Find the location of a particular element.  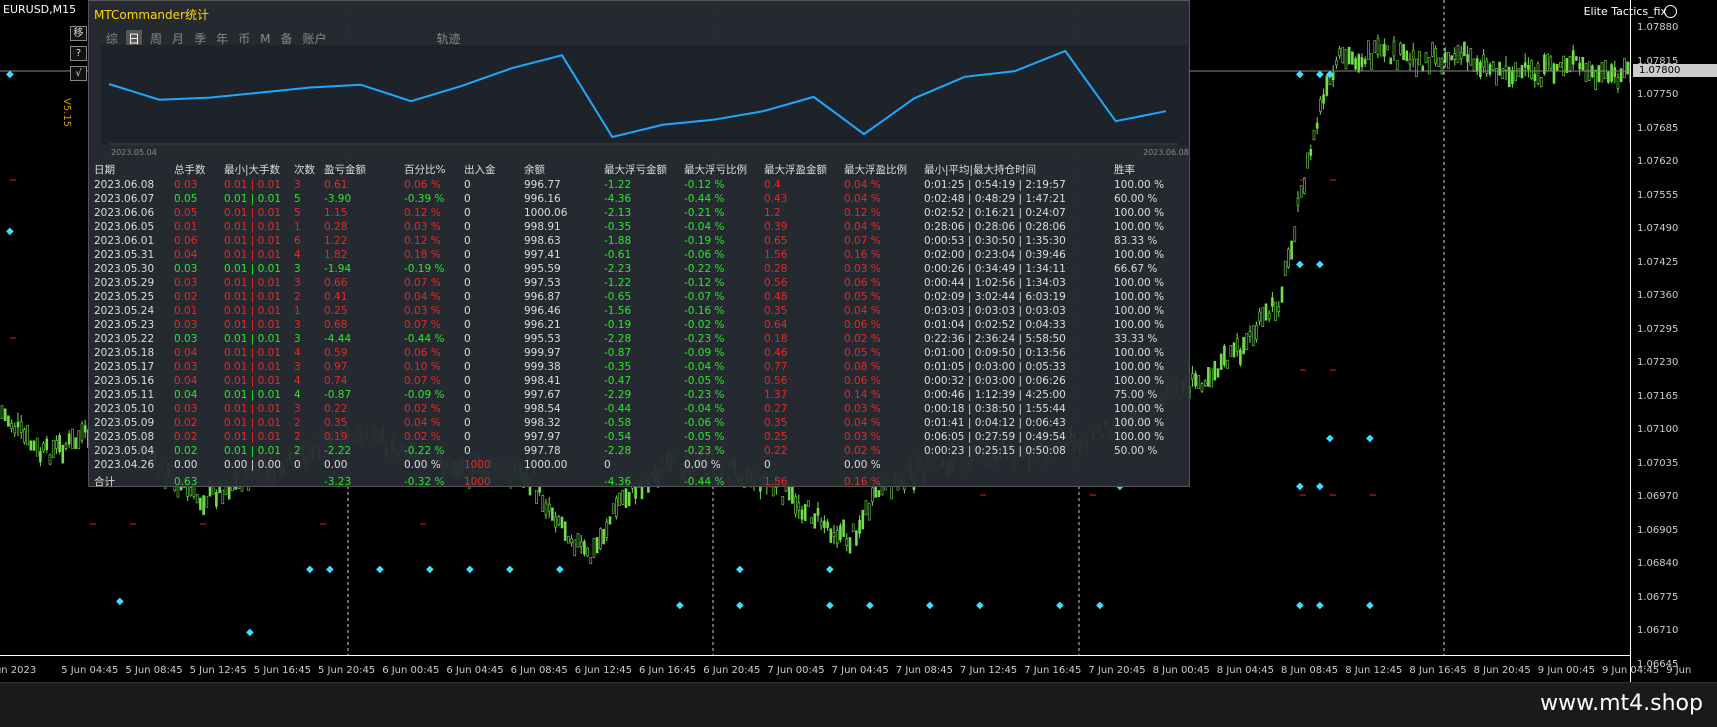

col-header: 总手数 is located at coordinates (190, 170).